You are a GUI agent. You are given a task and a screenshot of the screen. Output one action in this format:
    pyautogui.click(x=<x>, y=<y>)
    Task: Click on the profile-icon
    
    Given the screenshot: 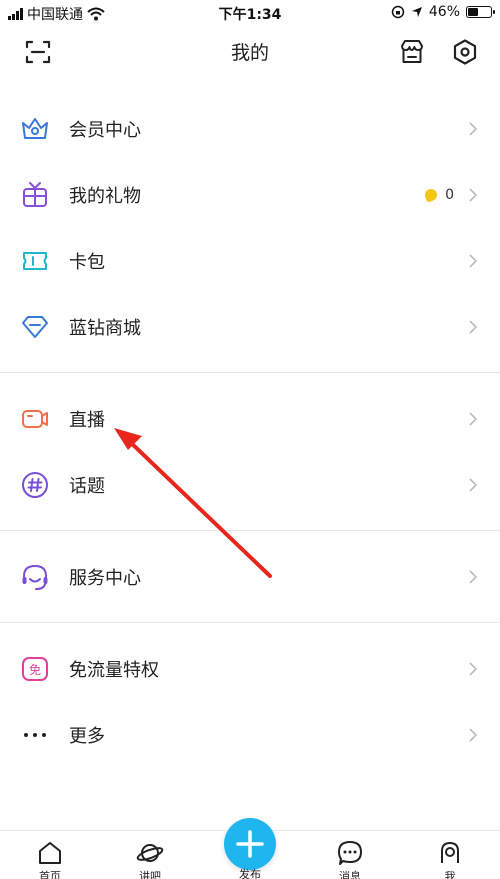 What is the action you would take?
    pyautogui.click(x=450, y=852)
    